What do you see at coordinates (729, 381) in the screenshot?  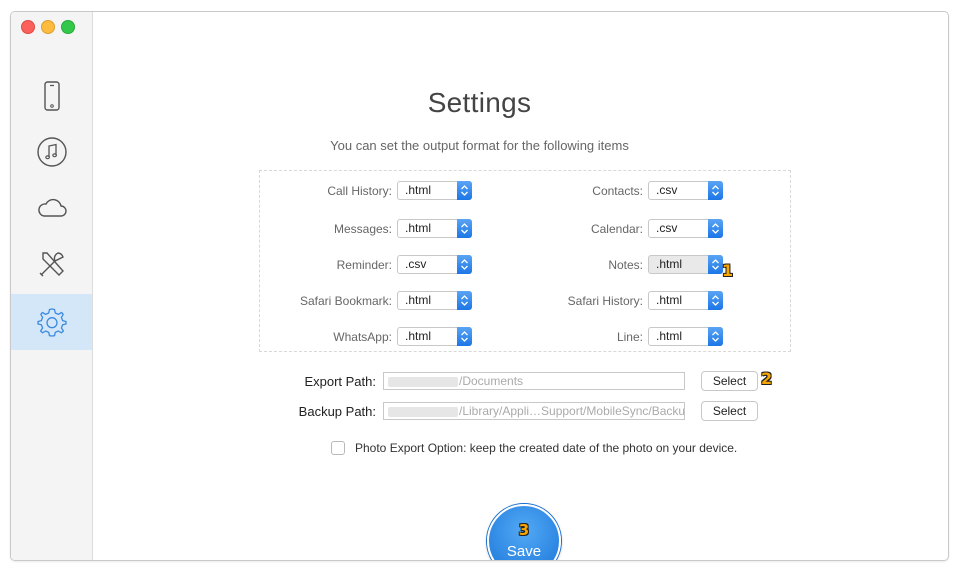 I see `export-path-select-button: Select` at bounding box center [729, 381].